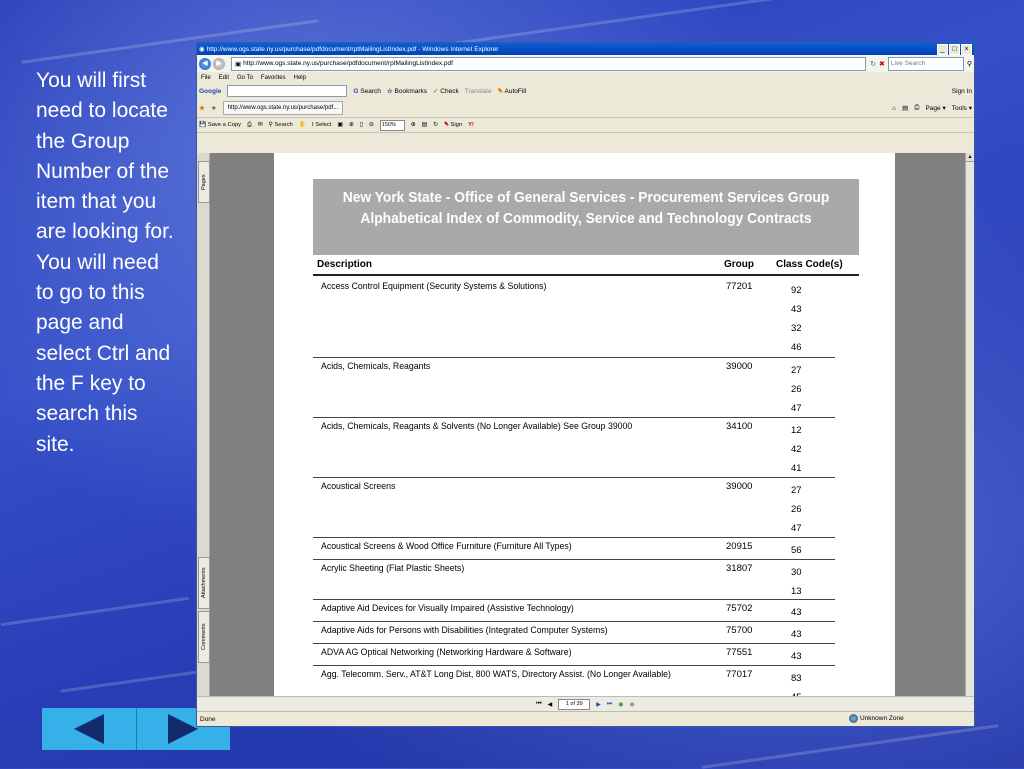 This screenshot has height=769, width=1024. I want to click on zoom-out-icon: ⊖, so click(371, 125).